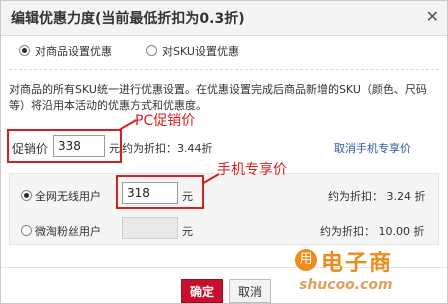 The image size is (448, 304). What do you see at coordinates (114, 148) in the screenshot?
I see `promo-price-unit: 元` at bounding box center [114, 148].